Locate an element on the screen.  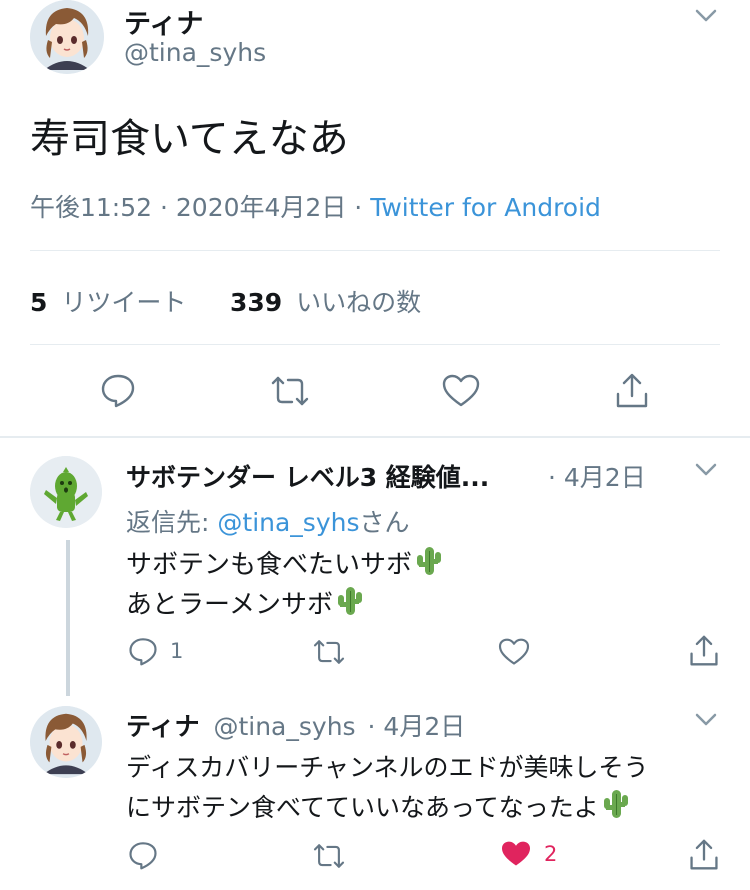
reply1-text-line2: あとラーメンサボ is located at coordinates (245, 602).